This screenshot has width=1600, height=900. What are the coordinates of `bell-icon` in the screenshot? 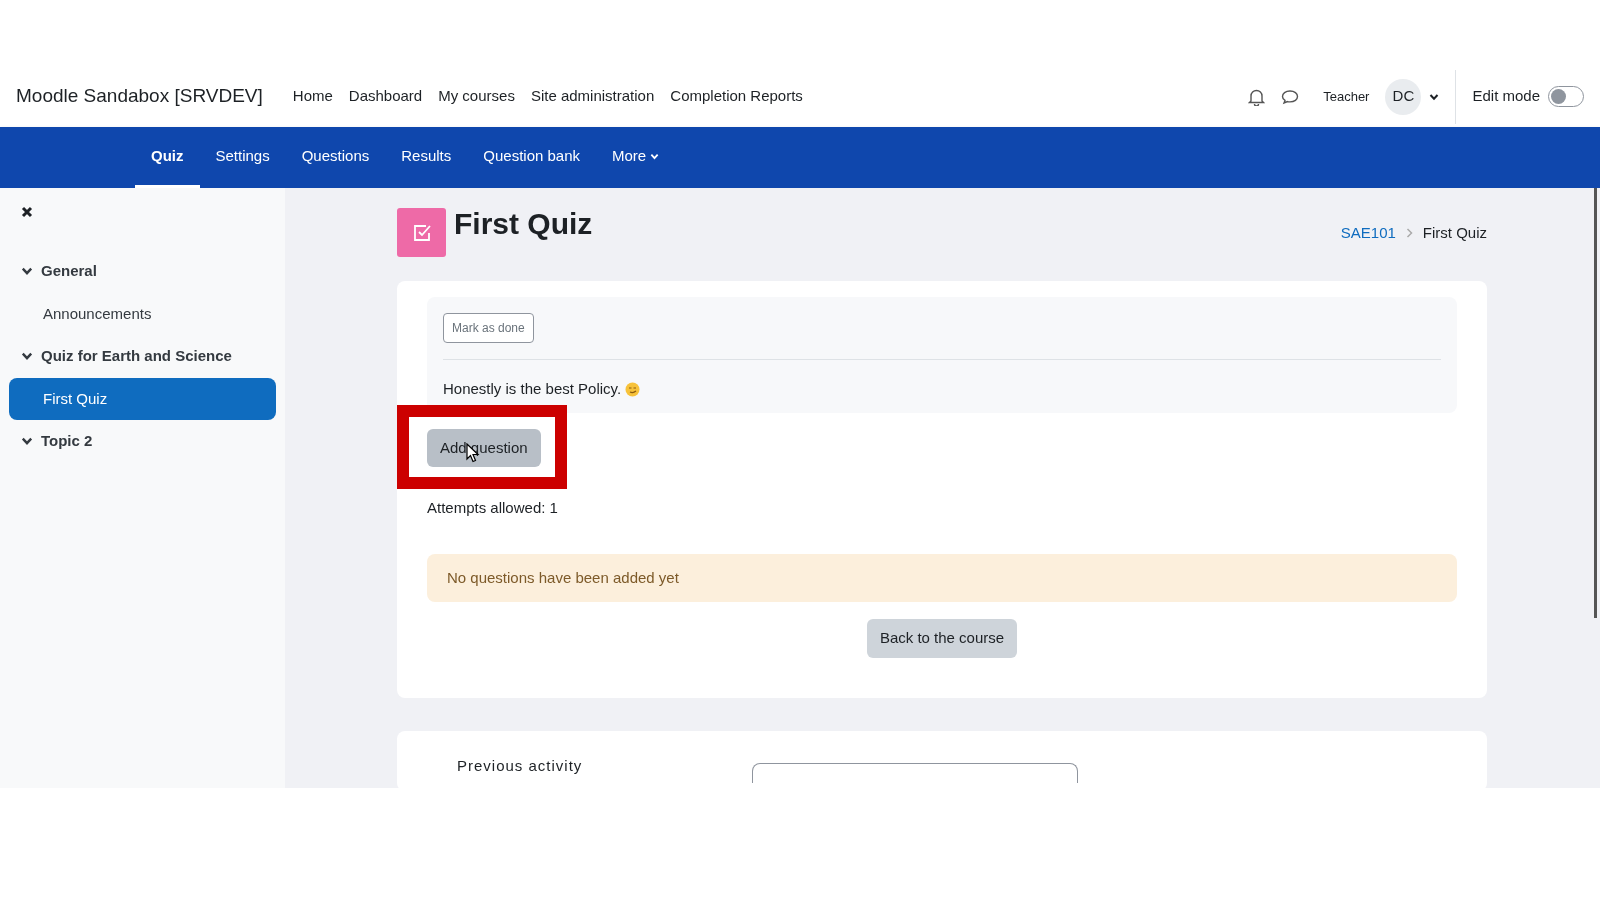 It's located at (1257, 96).